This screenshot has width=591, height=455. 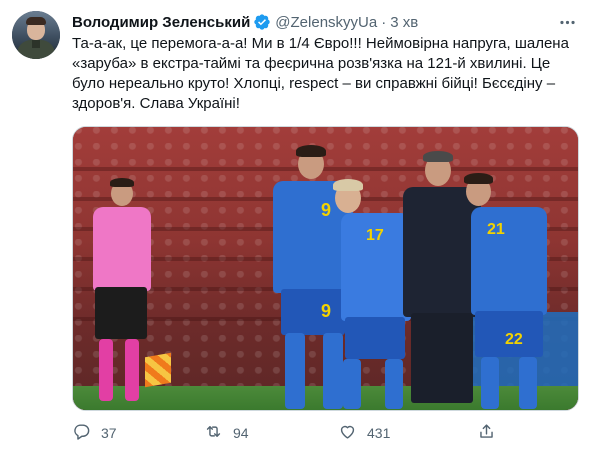 What do you see at coordinates (213, 433) in the screenshot?
I see `retweet-icon` at bounding box center [213, 433].